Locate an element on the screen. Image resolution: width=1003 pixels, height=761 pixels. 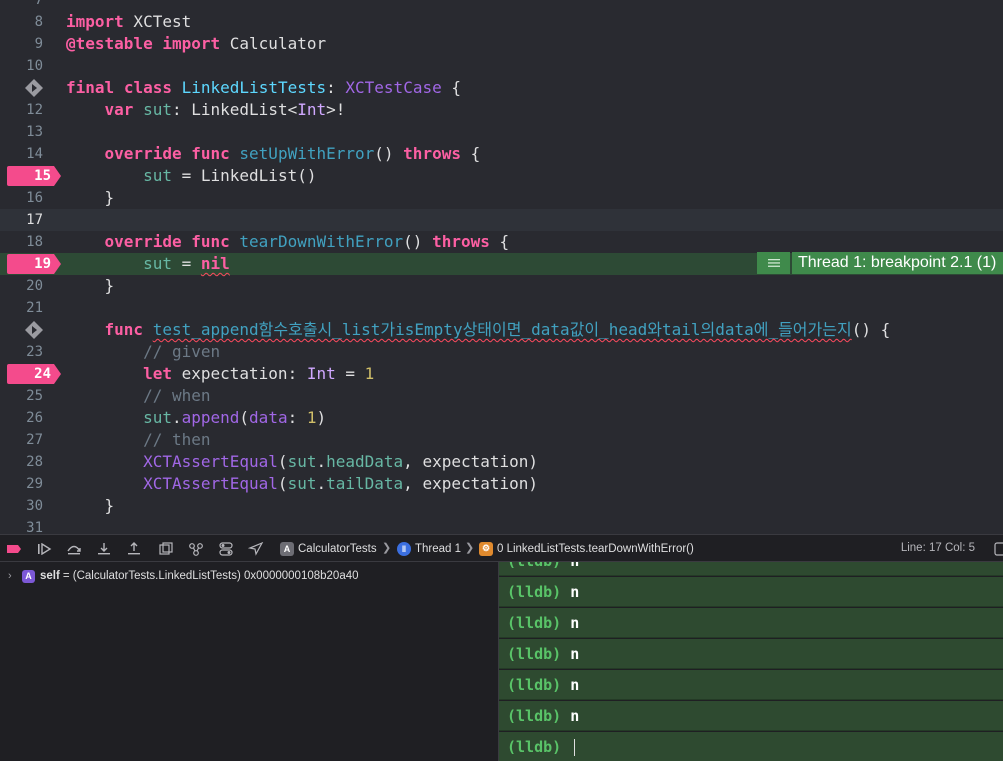
code-text: override func setUpWithError() throws { is located at coordinates (292, 153).